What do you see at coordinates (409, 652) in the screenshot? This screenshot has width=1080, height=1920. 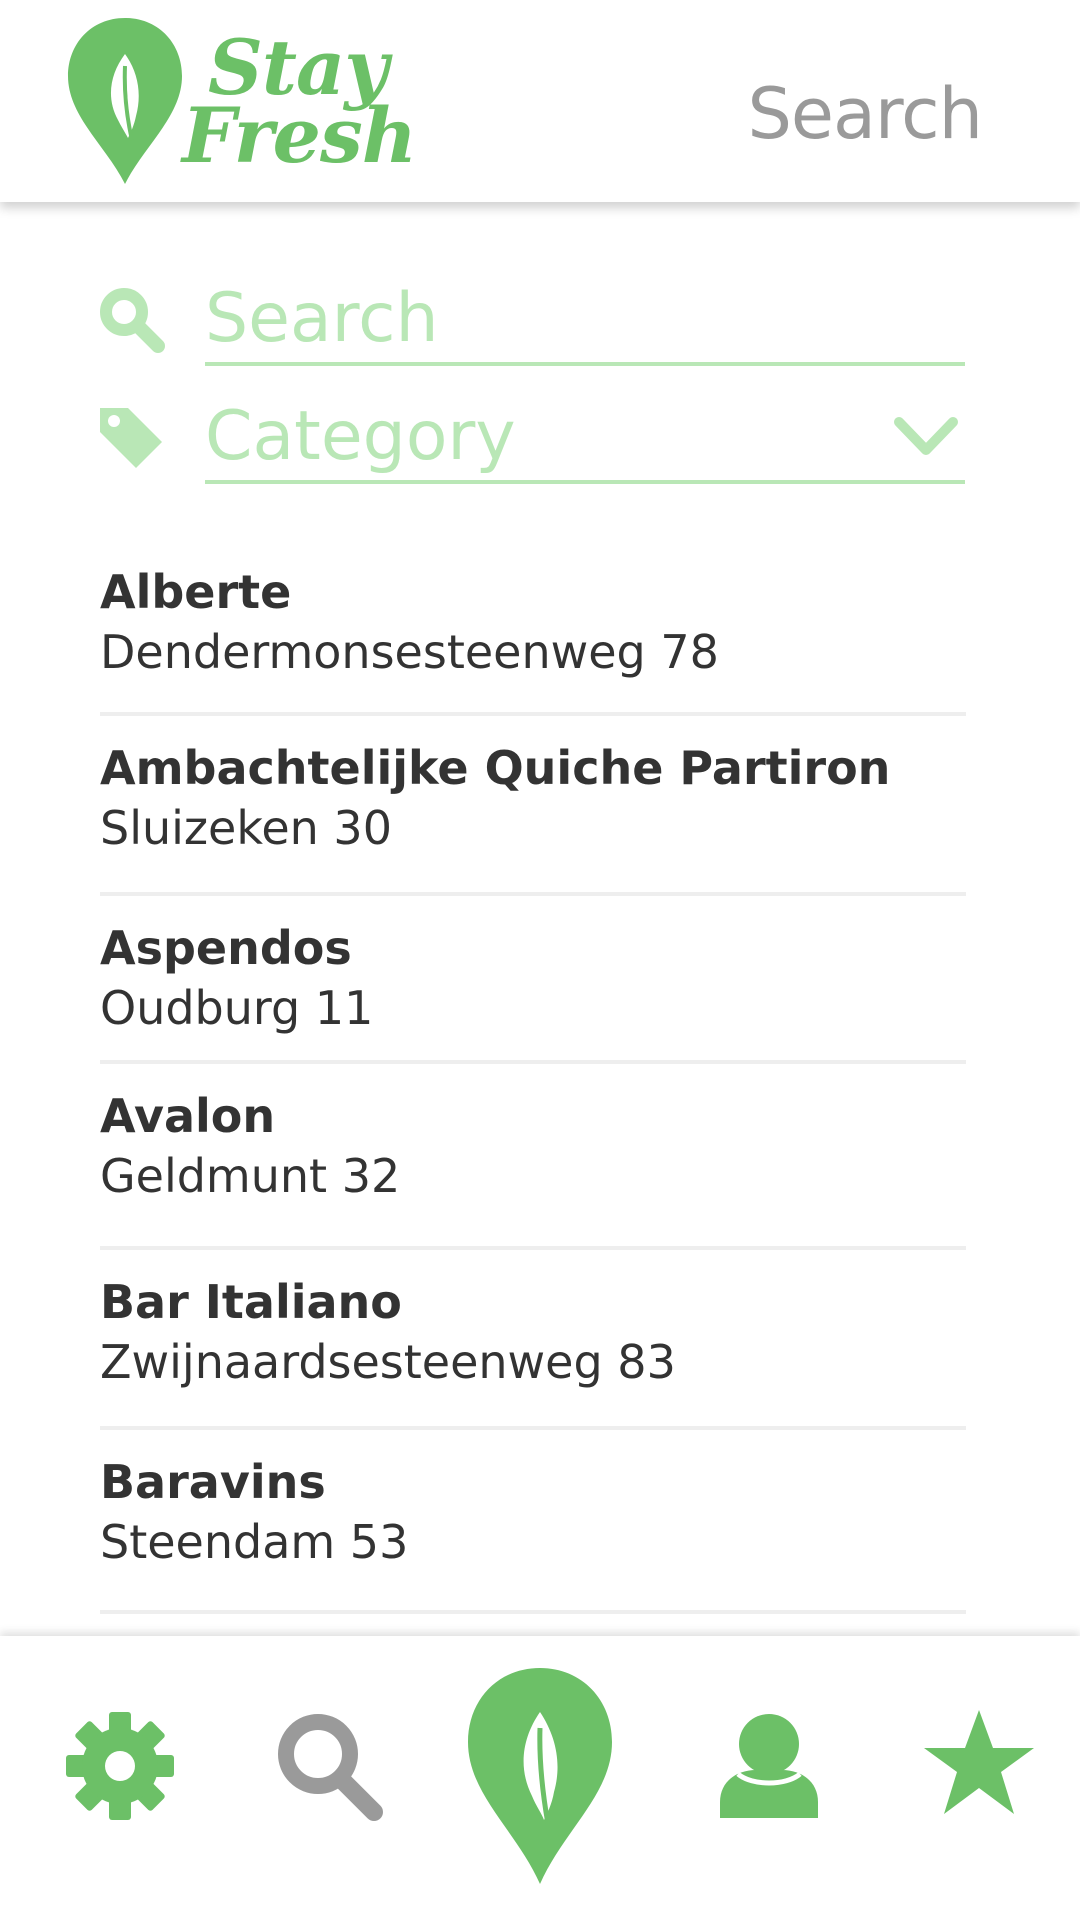 I see `restaurant-address: Dendermonsesteenweg 78` at bounding box center [409, 652].